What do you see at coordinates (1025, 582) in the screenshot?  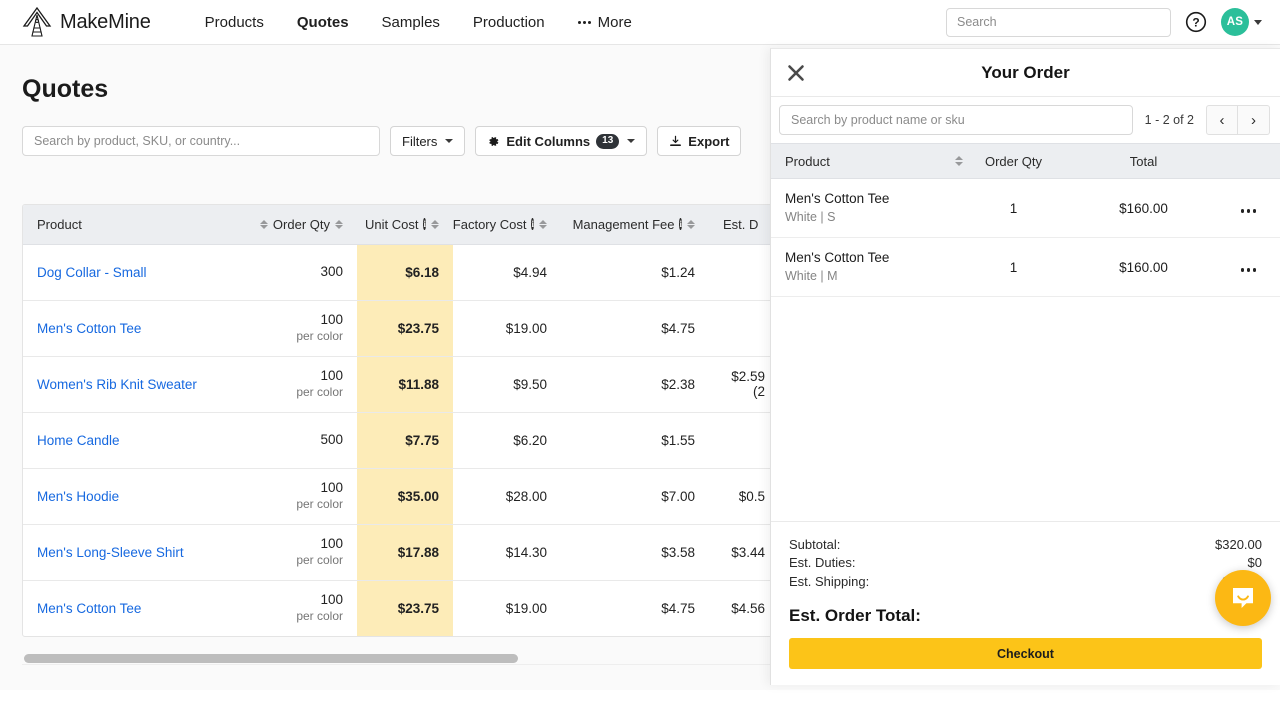 I see `summary-row-shipping: Est. Shipping: $75.00` at bounding box center [1025, 582].